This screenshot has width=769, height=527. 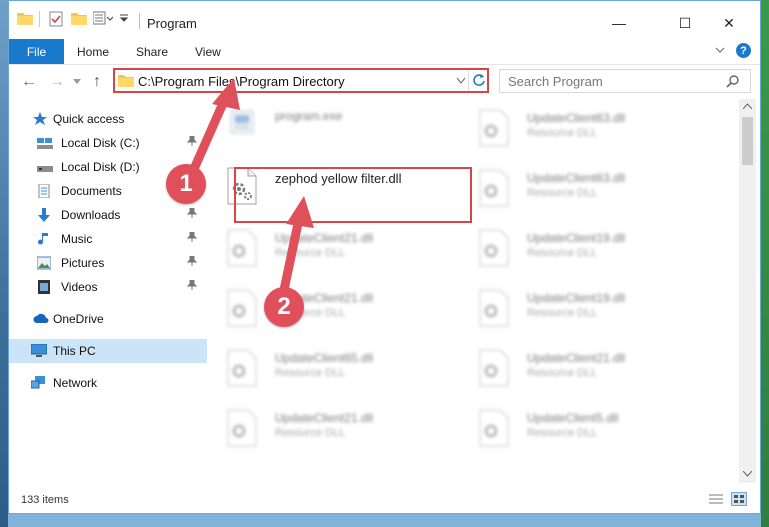 What do you see at coordinates (186, 184) in the screenshot?
I see `step-one-badge: 1` at bounding box center [186, 184].